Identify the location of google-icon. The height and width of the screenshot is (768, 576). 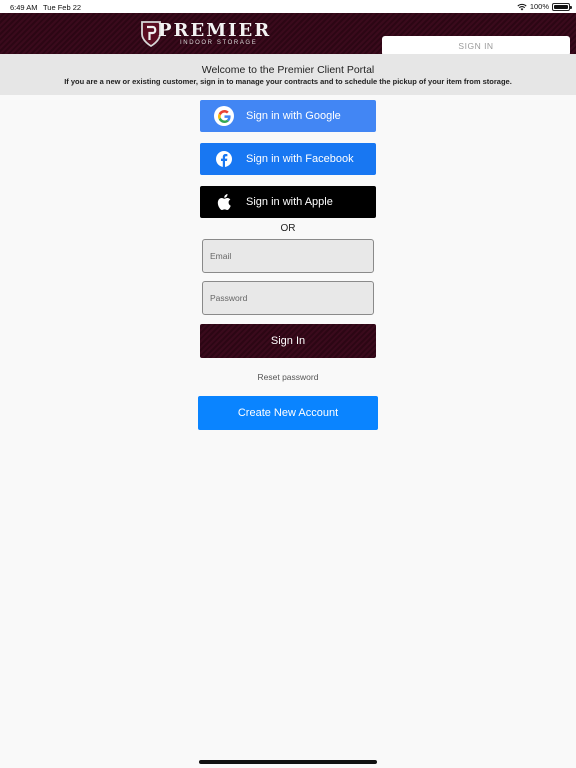
(224, 116).